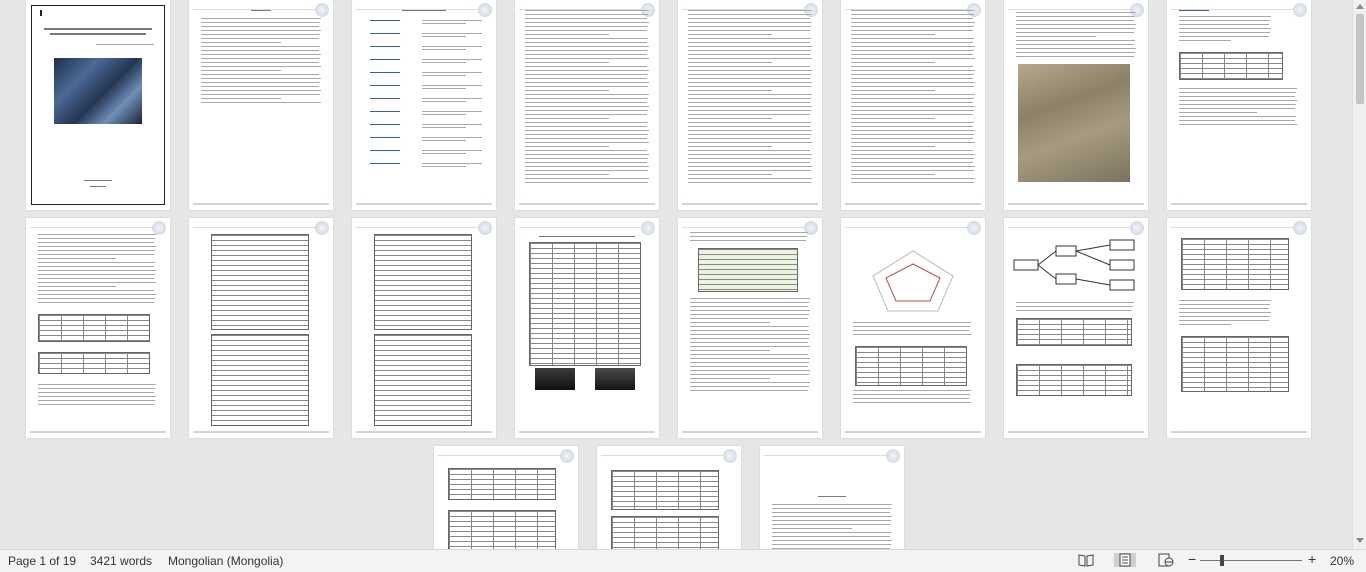 The width and height of the screenshot is (1366, 572). I want to click on equipment-table, so click(585, 304).